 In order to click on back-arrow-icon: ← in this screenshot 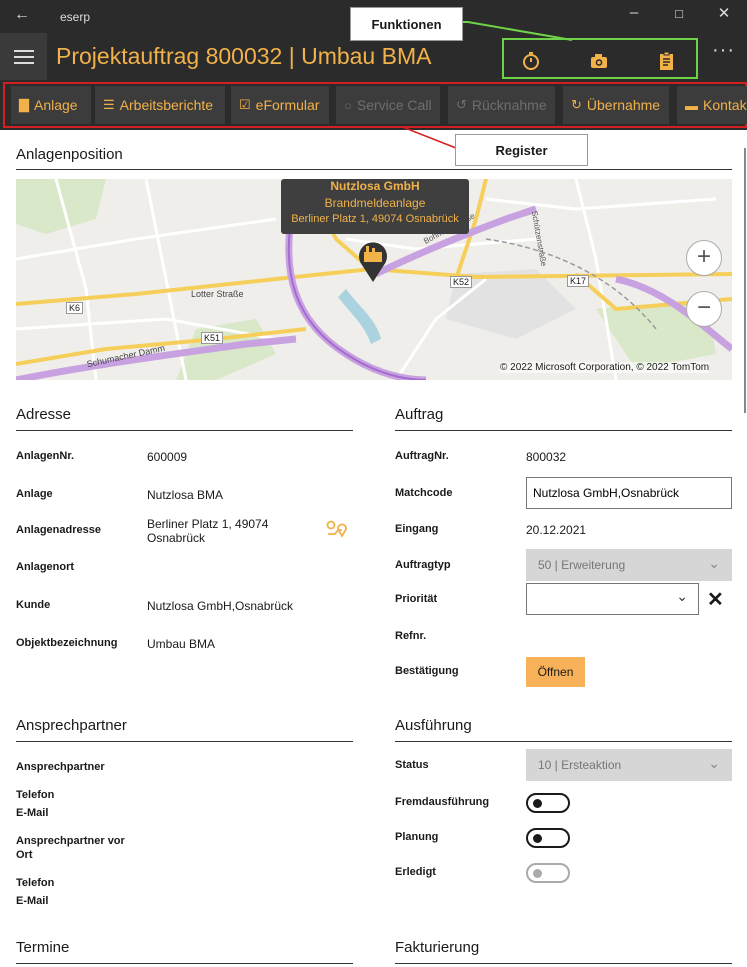, I will do `click(22, 15)`.